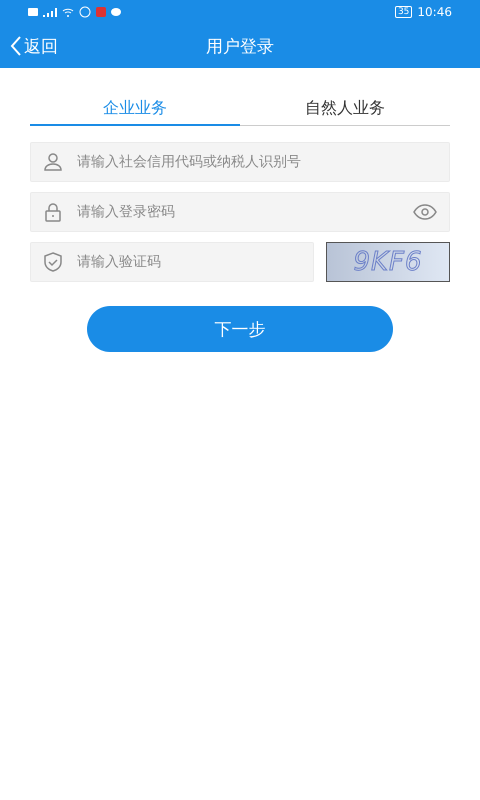 The width and height of the screenshot is (480, 800). What do you see at coordinates (256, 162) in the screenshot?
I see `text-input: 请输入社会信用代码或纳税人识别号` at bounding box center [256, 162].